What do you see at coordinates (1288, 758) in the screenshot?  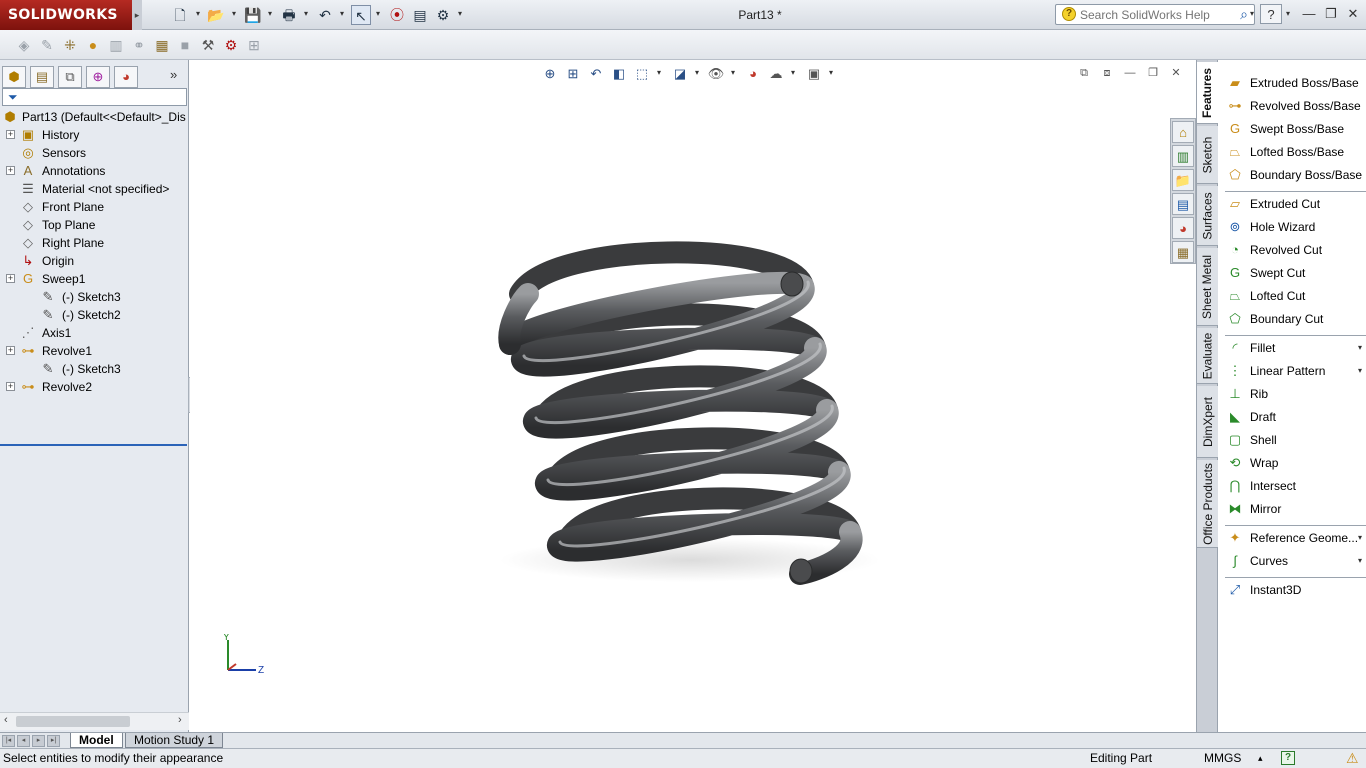 I see `help-status-icon: ?` at bounding box center [1288, 758].